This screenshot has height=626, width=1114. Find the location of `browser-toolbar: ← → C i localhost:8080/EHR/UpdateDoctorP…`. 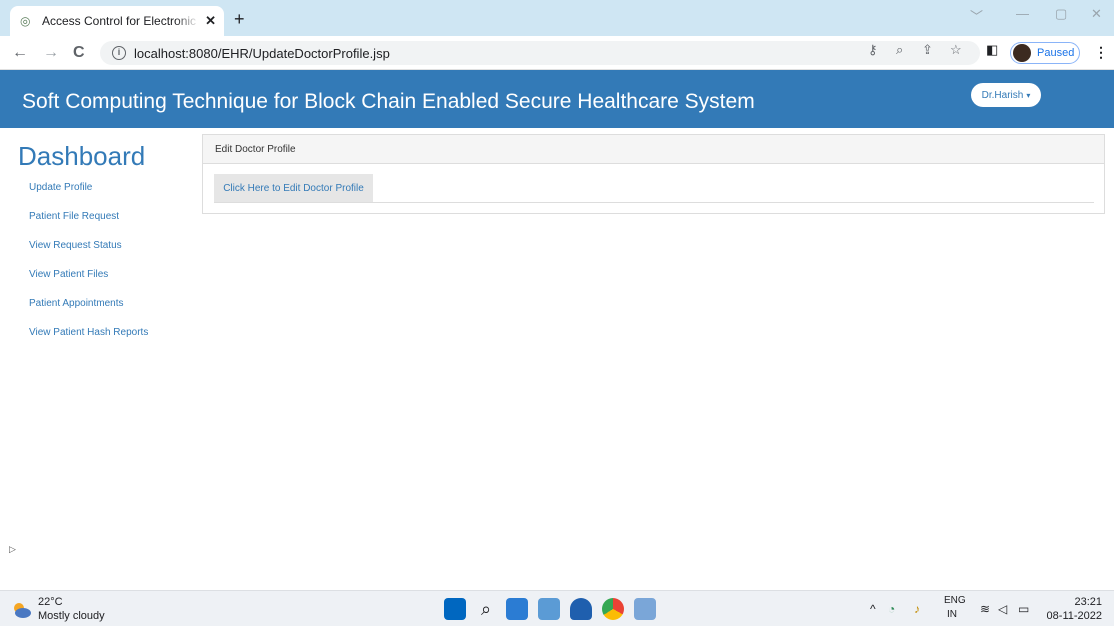

browser-toolbar: ← → C i localhost:8080/EHR/UpdateDoctorP… is located at coordinates (557, 53).